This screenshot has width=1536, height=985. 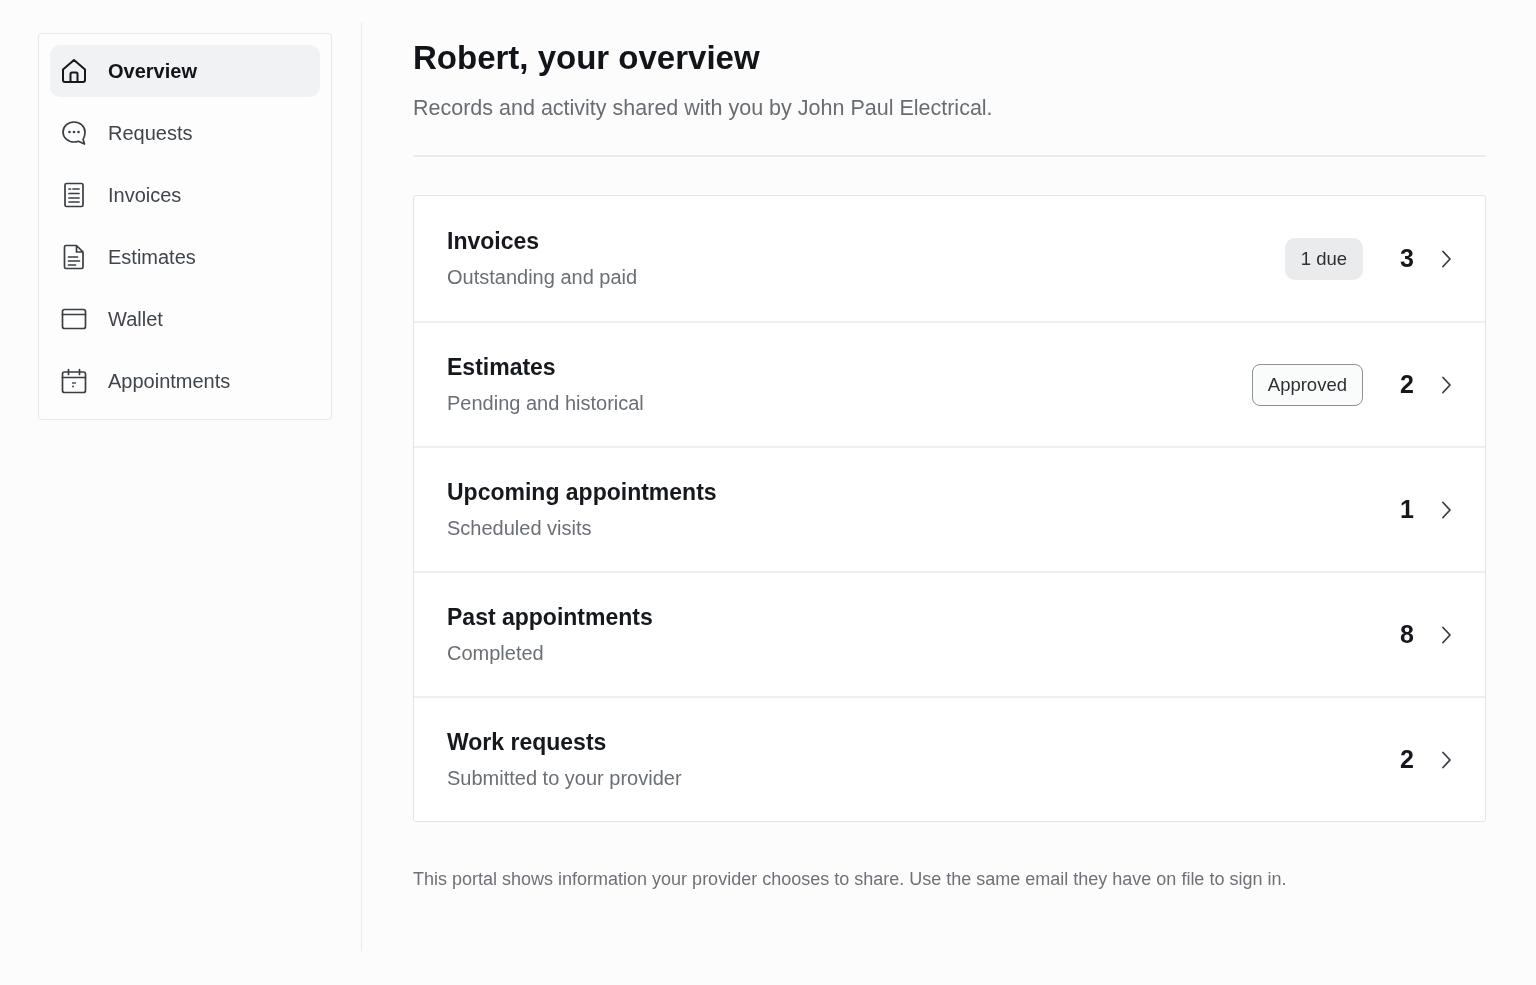 What do you see at coordinates (564, 777) in the screenshot?
I see `row-subtitle: Submitted to your provider` at bounding box center [564, 777].